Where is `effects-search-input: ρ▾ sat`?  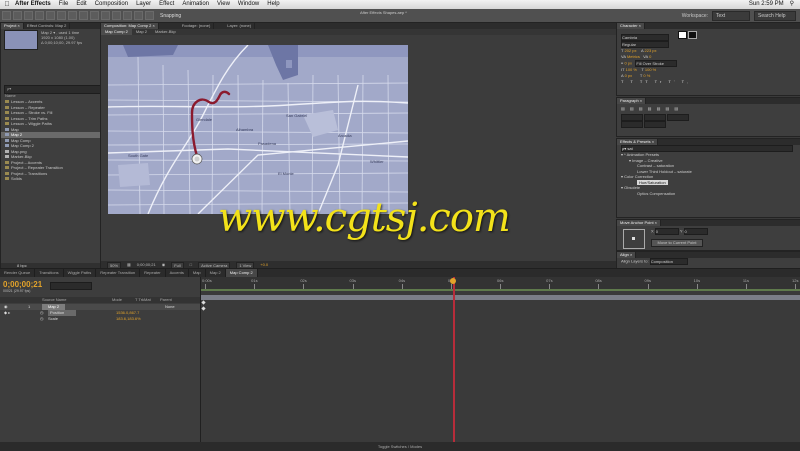 effects-search-input: ρ▾ sat is located at coordinates (707, 148).